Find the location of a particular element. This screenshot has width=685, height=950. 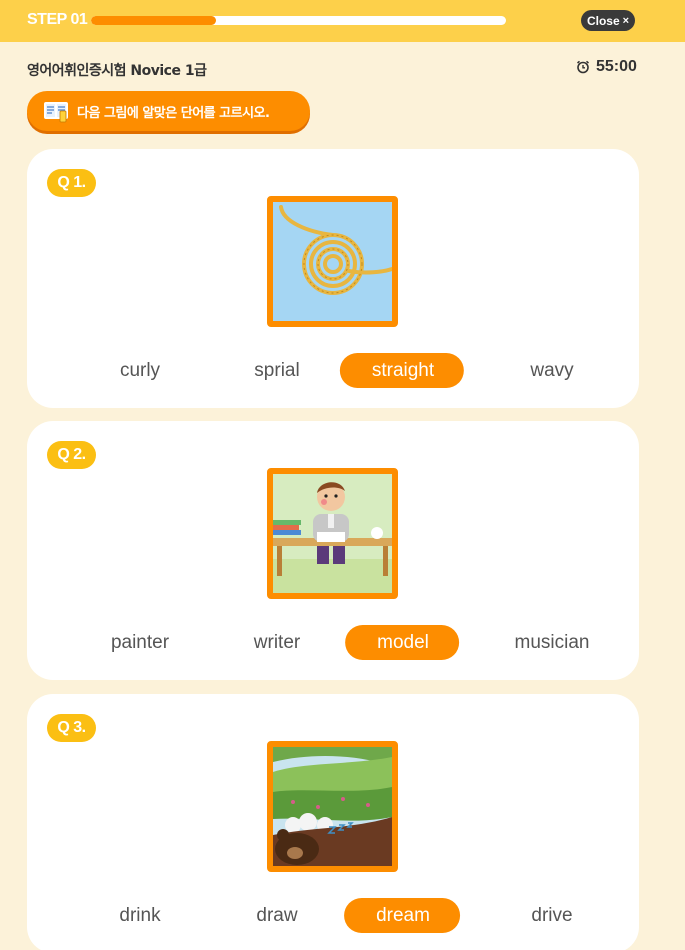

rope-coil-image is located at coordinates (332, 261).